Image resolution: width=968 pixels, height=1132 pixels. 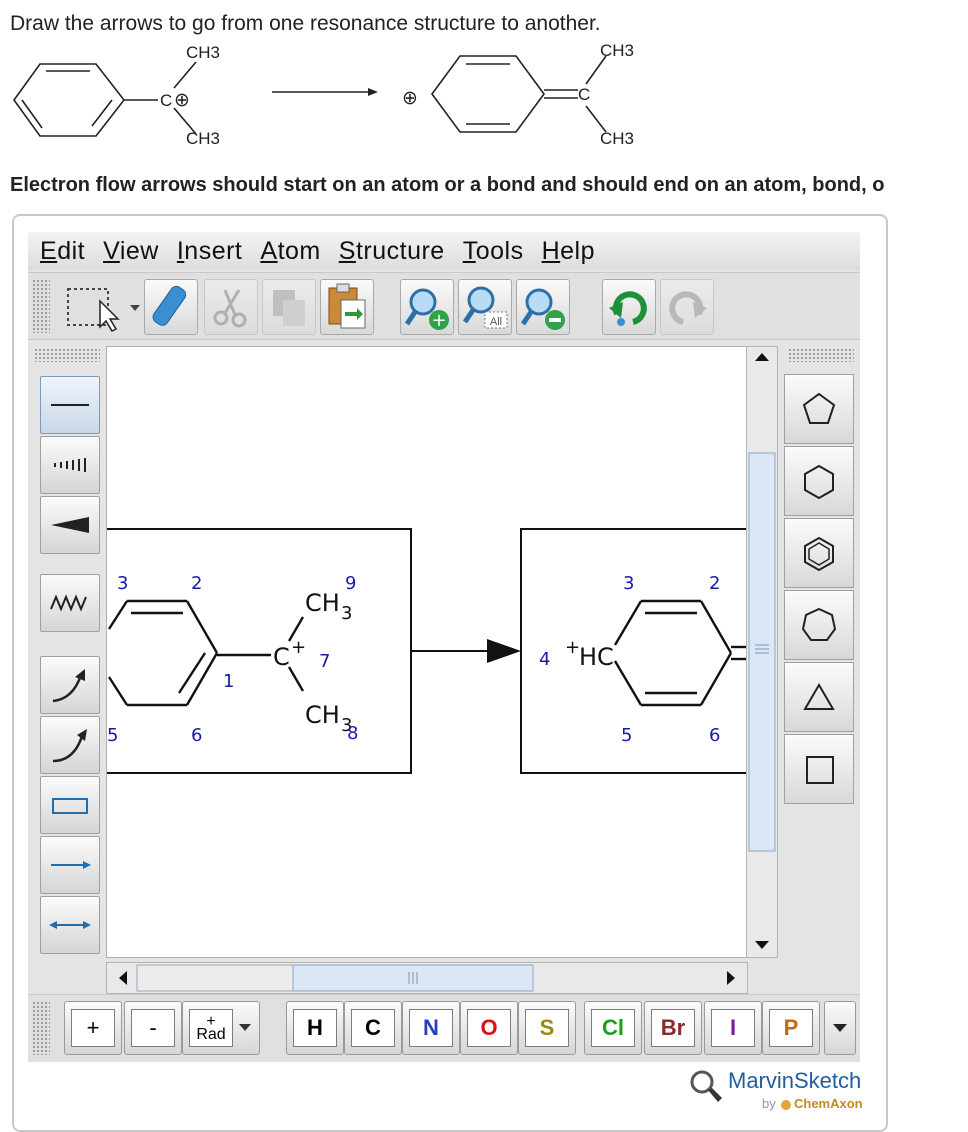 I want to click on product-ring-charge: ⊕, so click(x=410, y=98).